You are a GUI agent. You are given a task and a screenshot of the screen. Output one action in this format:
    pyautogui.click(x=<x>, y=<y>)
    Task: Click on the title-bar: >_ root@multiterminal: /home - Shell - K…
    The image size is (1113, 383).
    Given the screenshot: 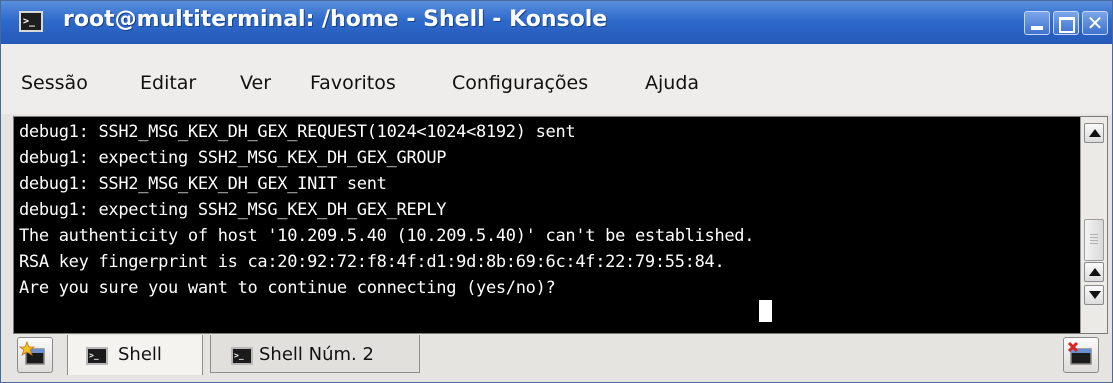 What is the action you would take?
    pyautogui.click(x=556, y=22)
    